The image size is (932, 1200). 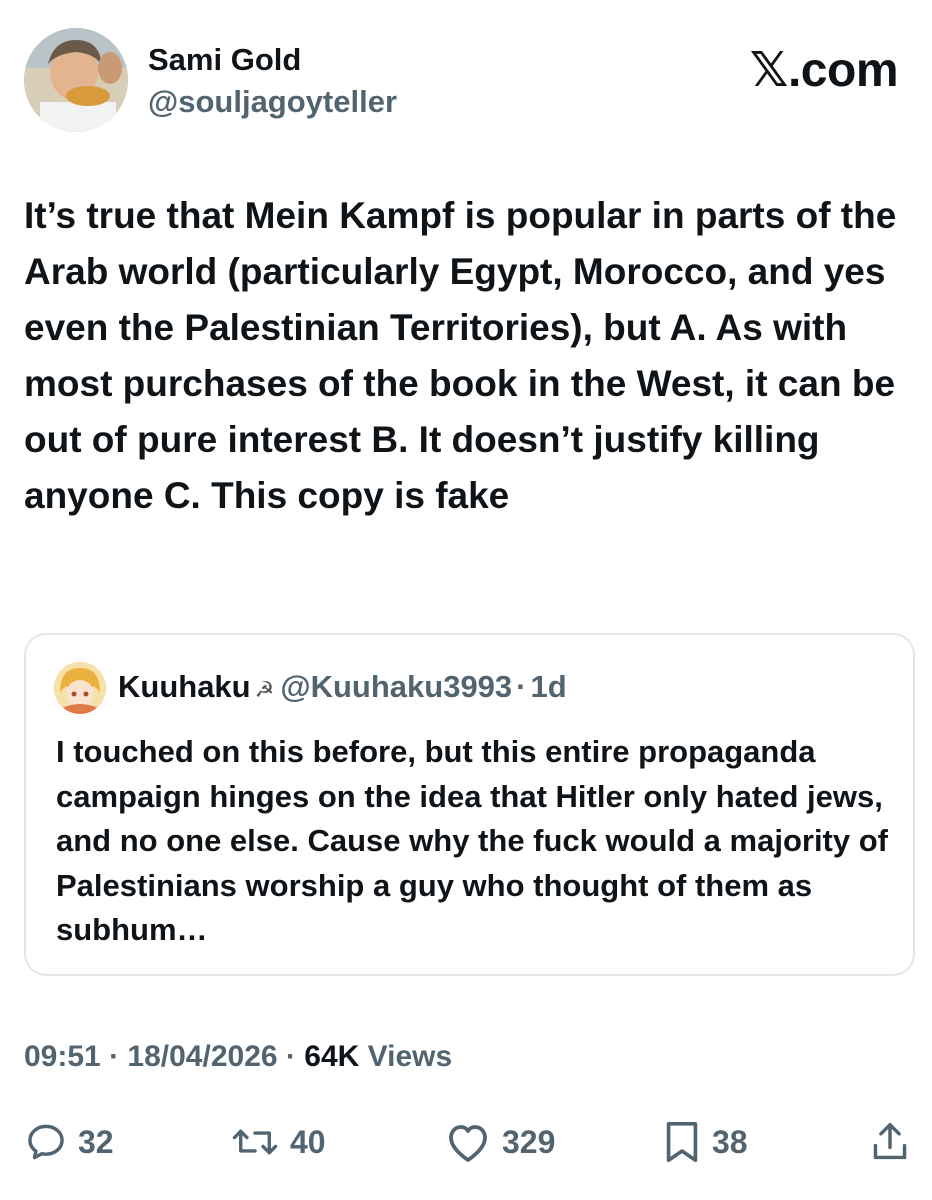 What do you see at coordinates (332, 1056) in the screenshot?
I see `views-count: 64K` at bounding box center [332, 1056].